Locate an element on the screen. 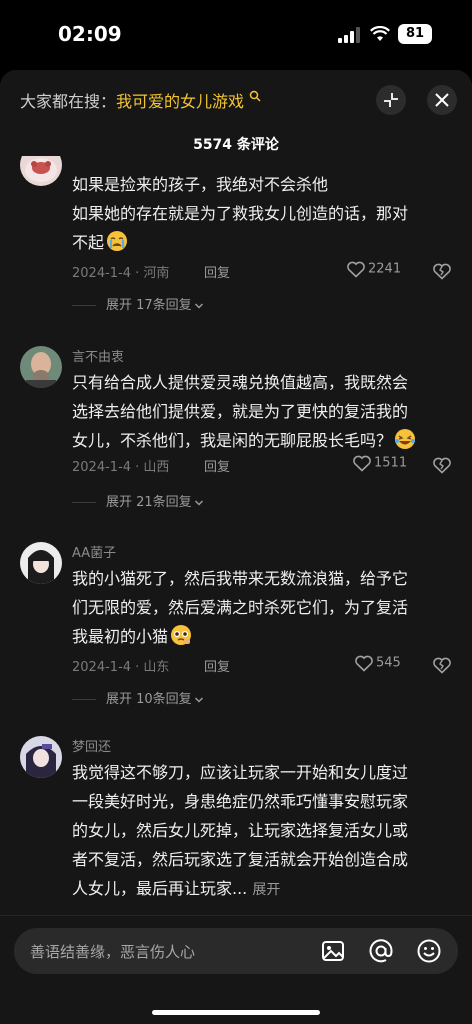 Image resolution: width=472 pixels, height=1024 pixels. comment-username: AA菌子 is located at coordinates (94, 551).